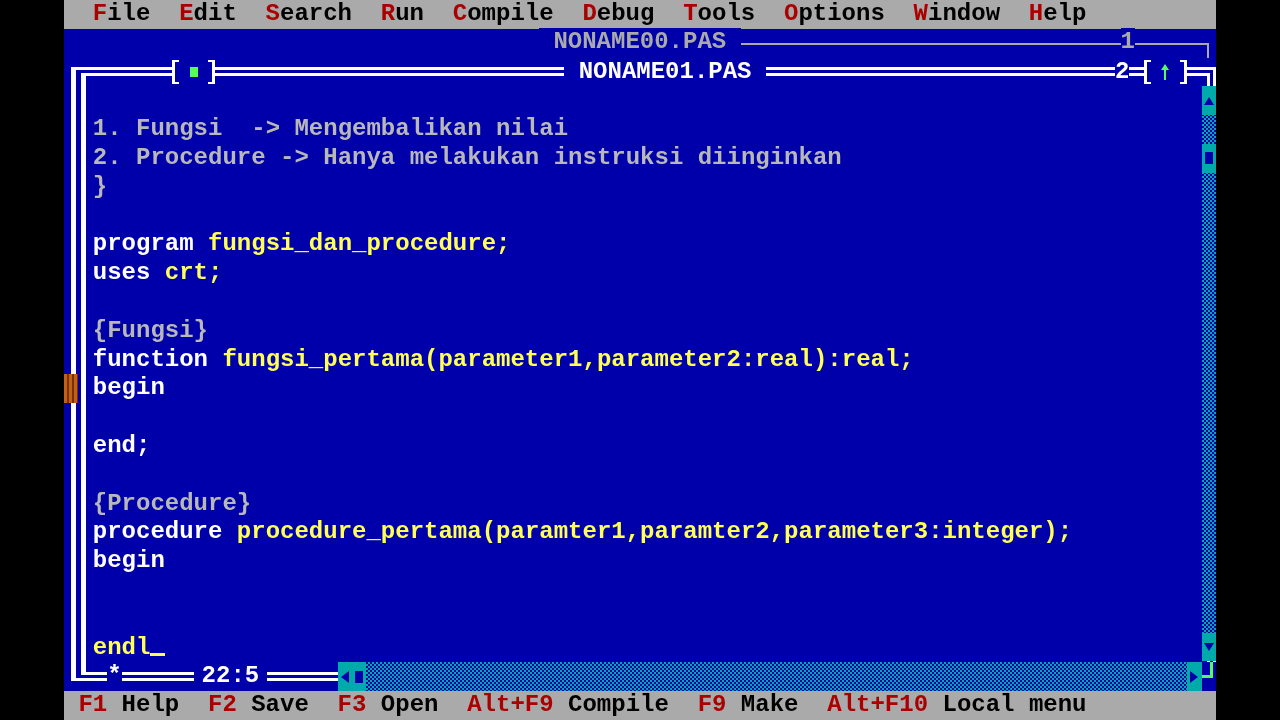  Describe the element at coordinates (71, 389) in the screenshot. I see `mouse-cursor-block` at that location.